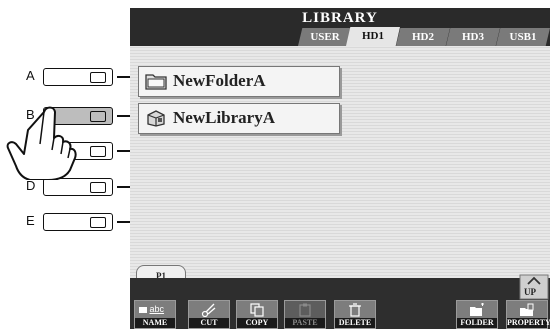  What do you see at coordinates (224, 117) in the screenshot?
I see `file-item-name: NewLibraryA` at bounding box center [224, 117].